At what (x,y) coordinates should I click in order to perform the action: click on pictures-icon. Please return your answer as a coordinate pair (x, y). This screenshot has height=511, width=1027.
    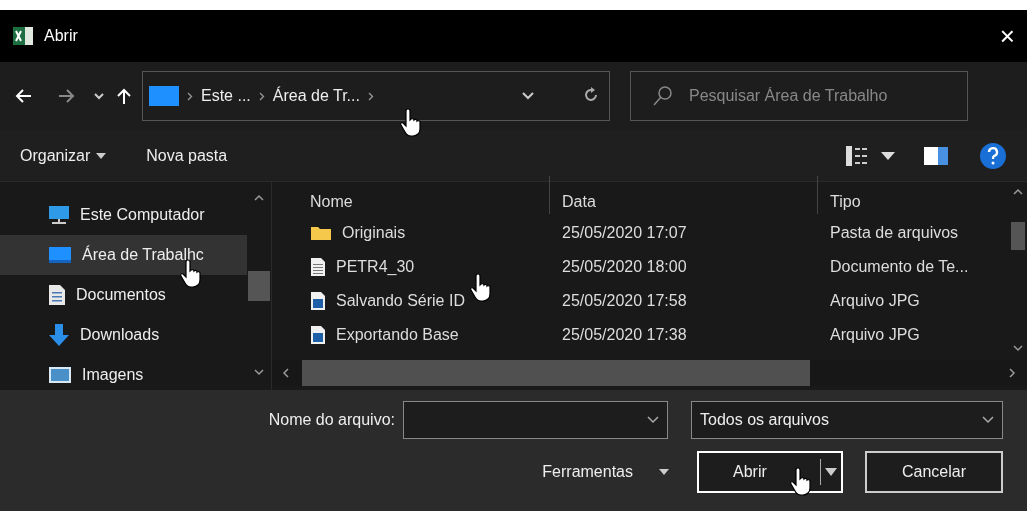
    Looking at the image, I should click on (60, 375).